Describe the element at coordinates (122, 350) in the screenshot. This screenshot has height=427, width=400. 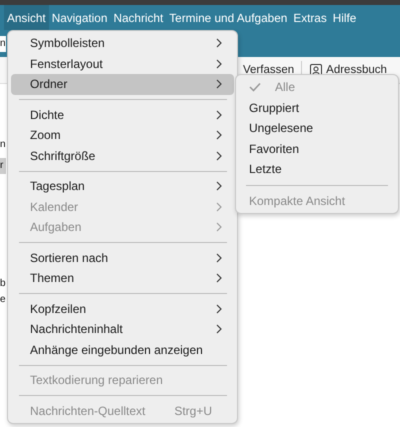
I see `menu-item: Anhänge eingebunden anzeigen` at that location.